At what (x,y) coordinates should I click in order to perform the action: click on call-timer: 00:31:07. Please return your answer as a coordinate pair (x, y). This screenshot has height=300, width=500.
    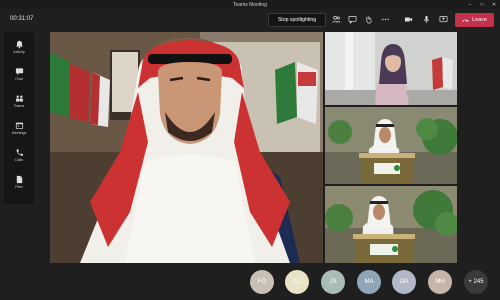
    Looking at the image, I should click on (22, 19).